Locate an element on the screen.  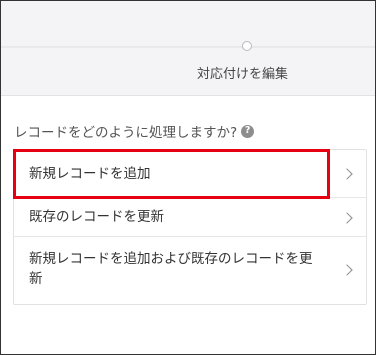
option-label: 新規レコードを追加 is located at coordinates (90, 174).